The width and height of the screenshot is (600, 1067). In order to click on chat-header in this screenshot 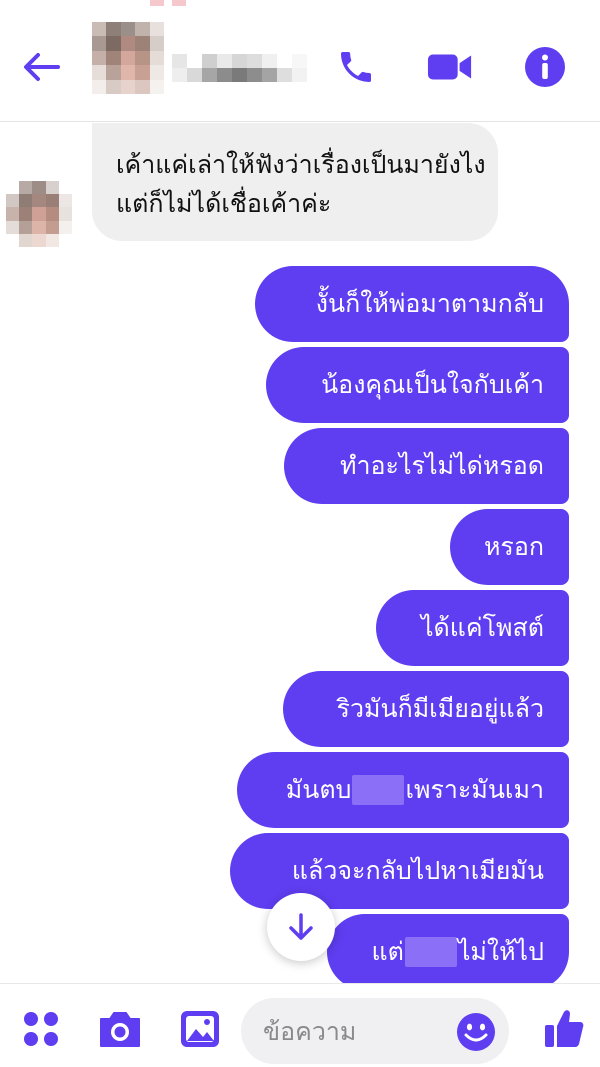, I will do `click(300, 61)`.